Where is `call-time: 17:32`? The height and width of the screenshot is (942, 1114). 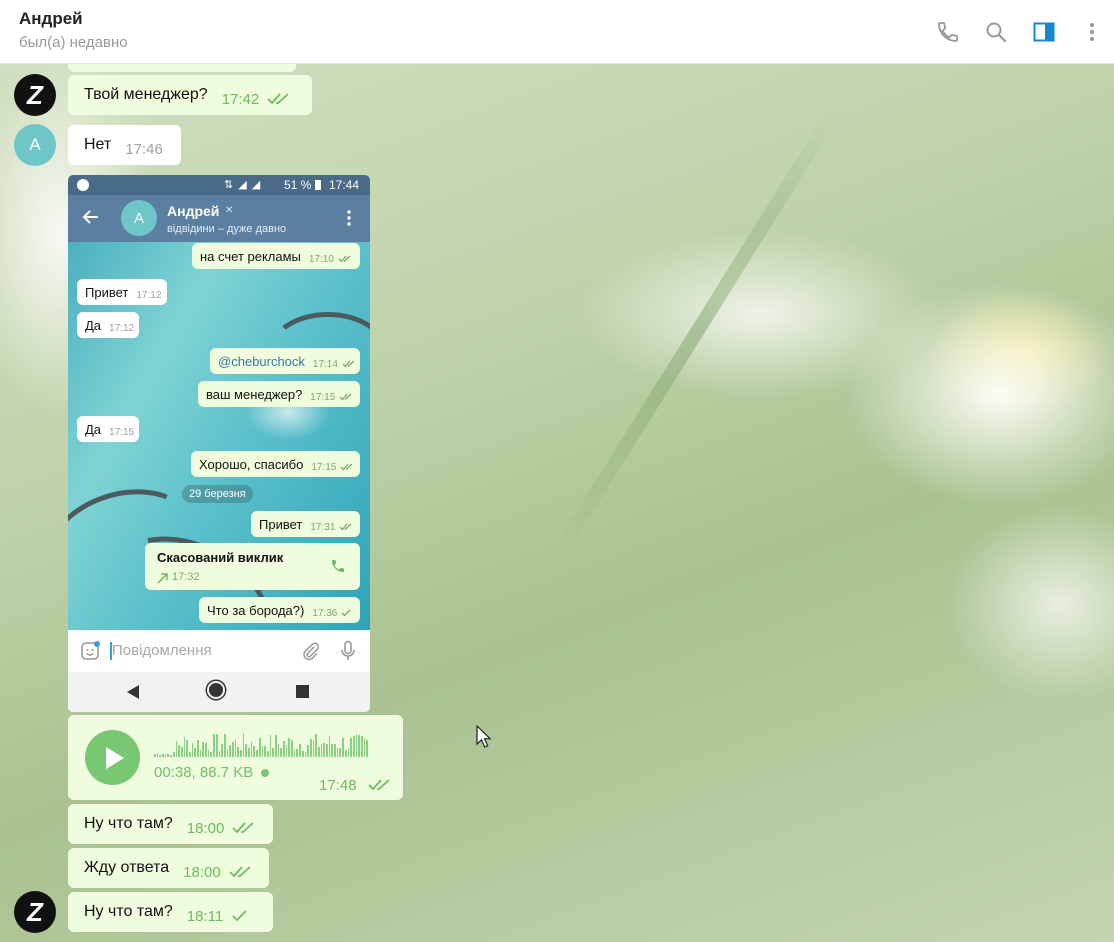 call-time: 17:32 is located at coordinates (186, 577).